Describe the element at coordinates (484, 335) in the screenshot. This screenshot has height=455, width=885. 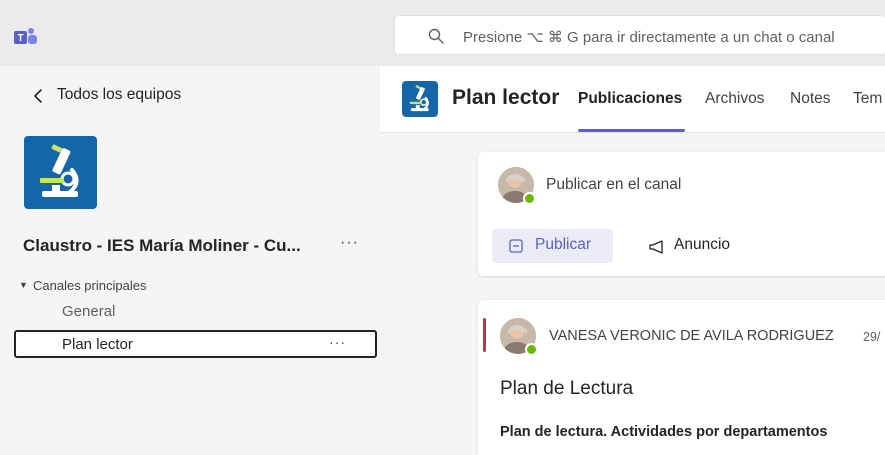
I see `post-accent-bar` at that location.